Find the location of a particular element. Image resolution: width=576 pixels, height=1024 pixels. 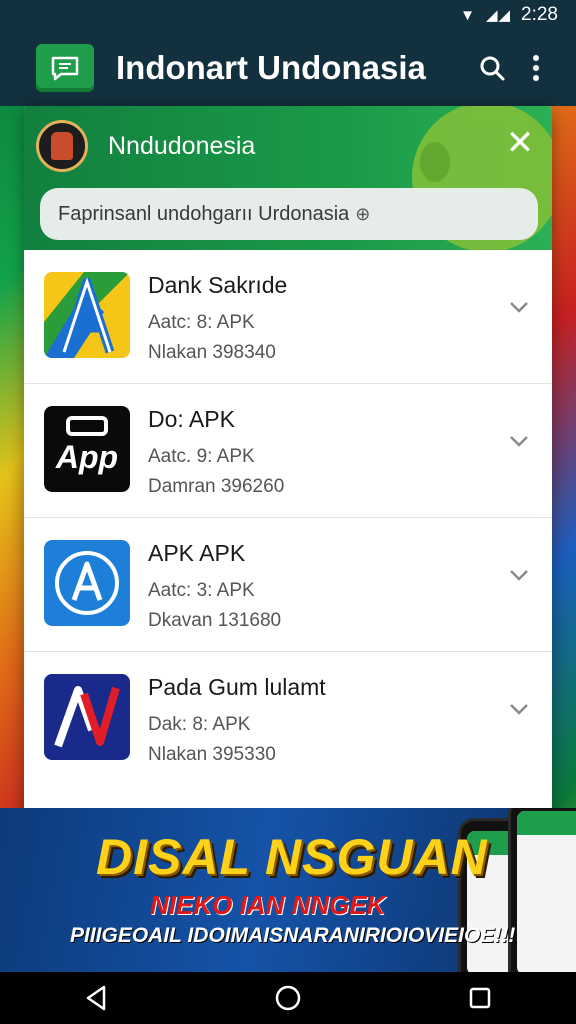

app-badge-icon: App is located at coordinates (87, 449).